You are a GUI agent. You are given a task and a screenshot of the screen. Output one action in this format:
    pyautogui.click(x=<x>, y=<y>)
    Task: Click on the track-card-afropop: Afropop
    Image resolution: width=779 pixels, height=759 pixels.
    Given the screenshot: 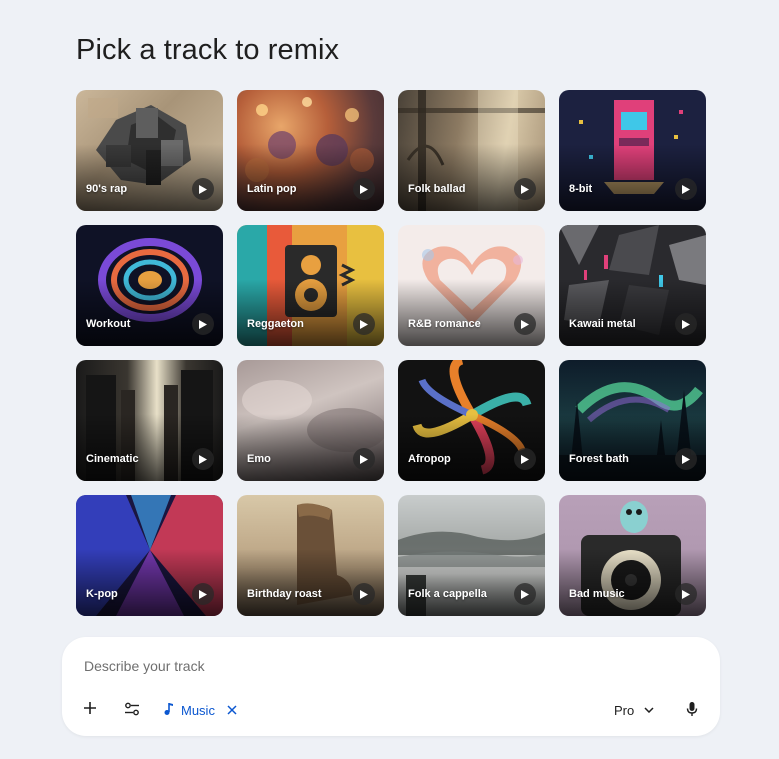 What is the action you would take?
    pyautogui.click(x=471, y=420)
    